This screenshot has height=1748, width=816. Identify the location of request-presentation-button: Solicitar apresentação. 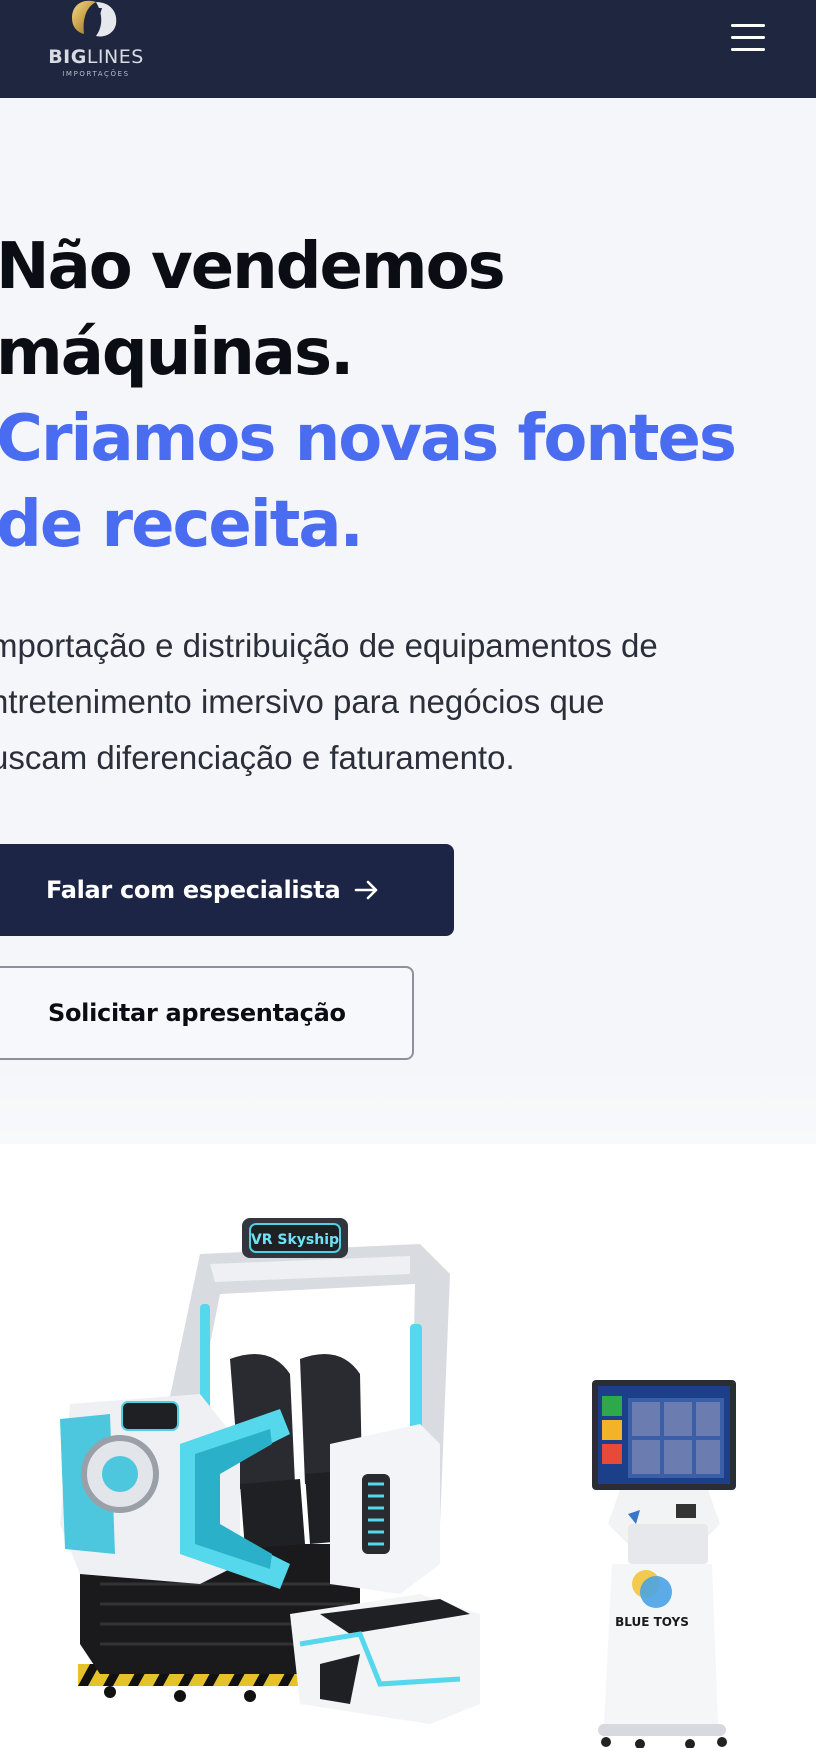
(207, 1013).